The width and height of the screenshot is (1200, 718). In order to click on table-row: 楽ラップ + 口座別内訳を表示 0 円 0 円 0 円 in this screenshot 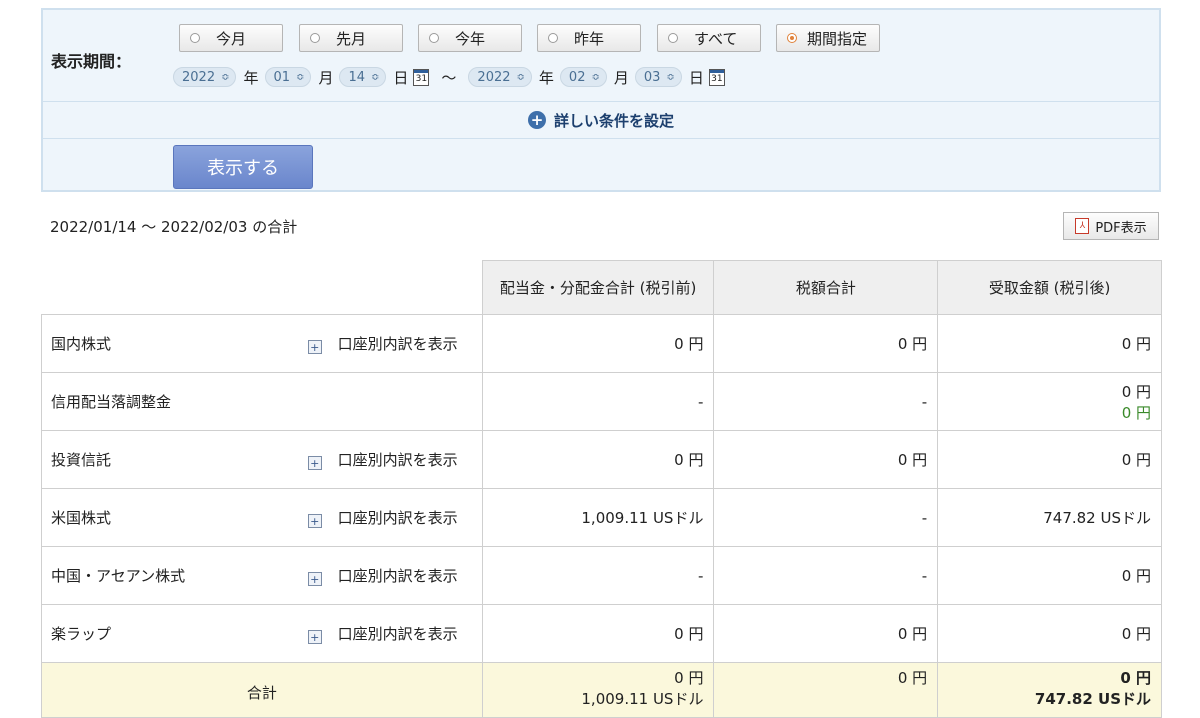, I will do `click(601, 633)`.